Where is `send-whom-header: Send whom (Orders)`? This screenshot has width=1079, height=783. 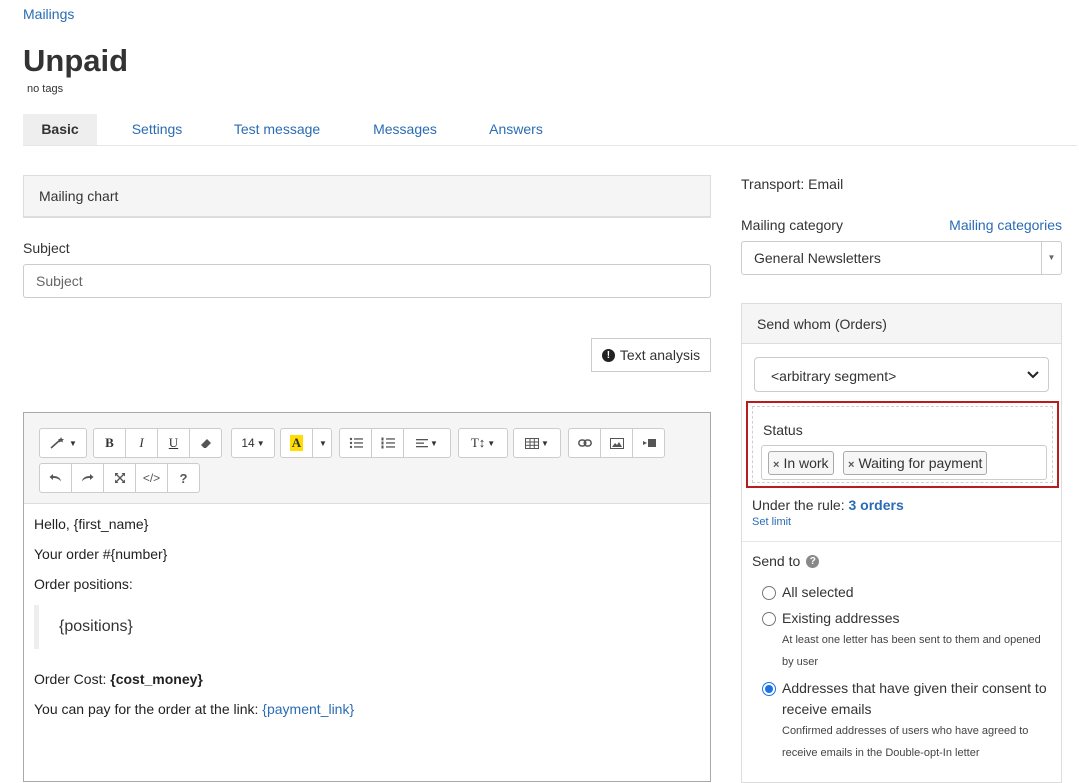
send-whom-header: Send whom (Orders) is located at coordinates (901, 324).